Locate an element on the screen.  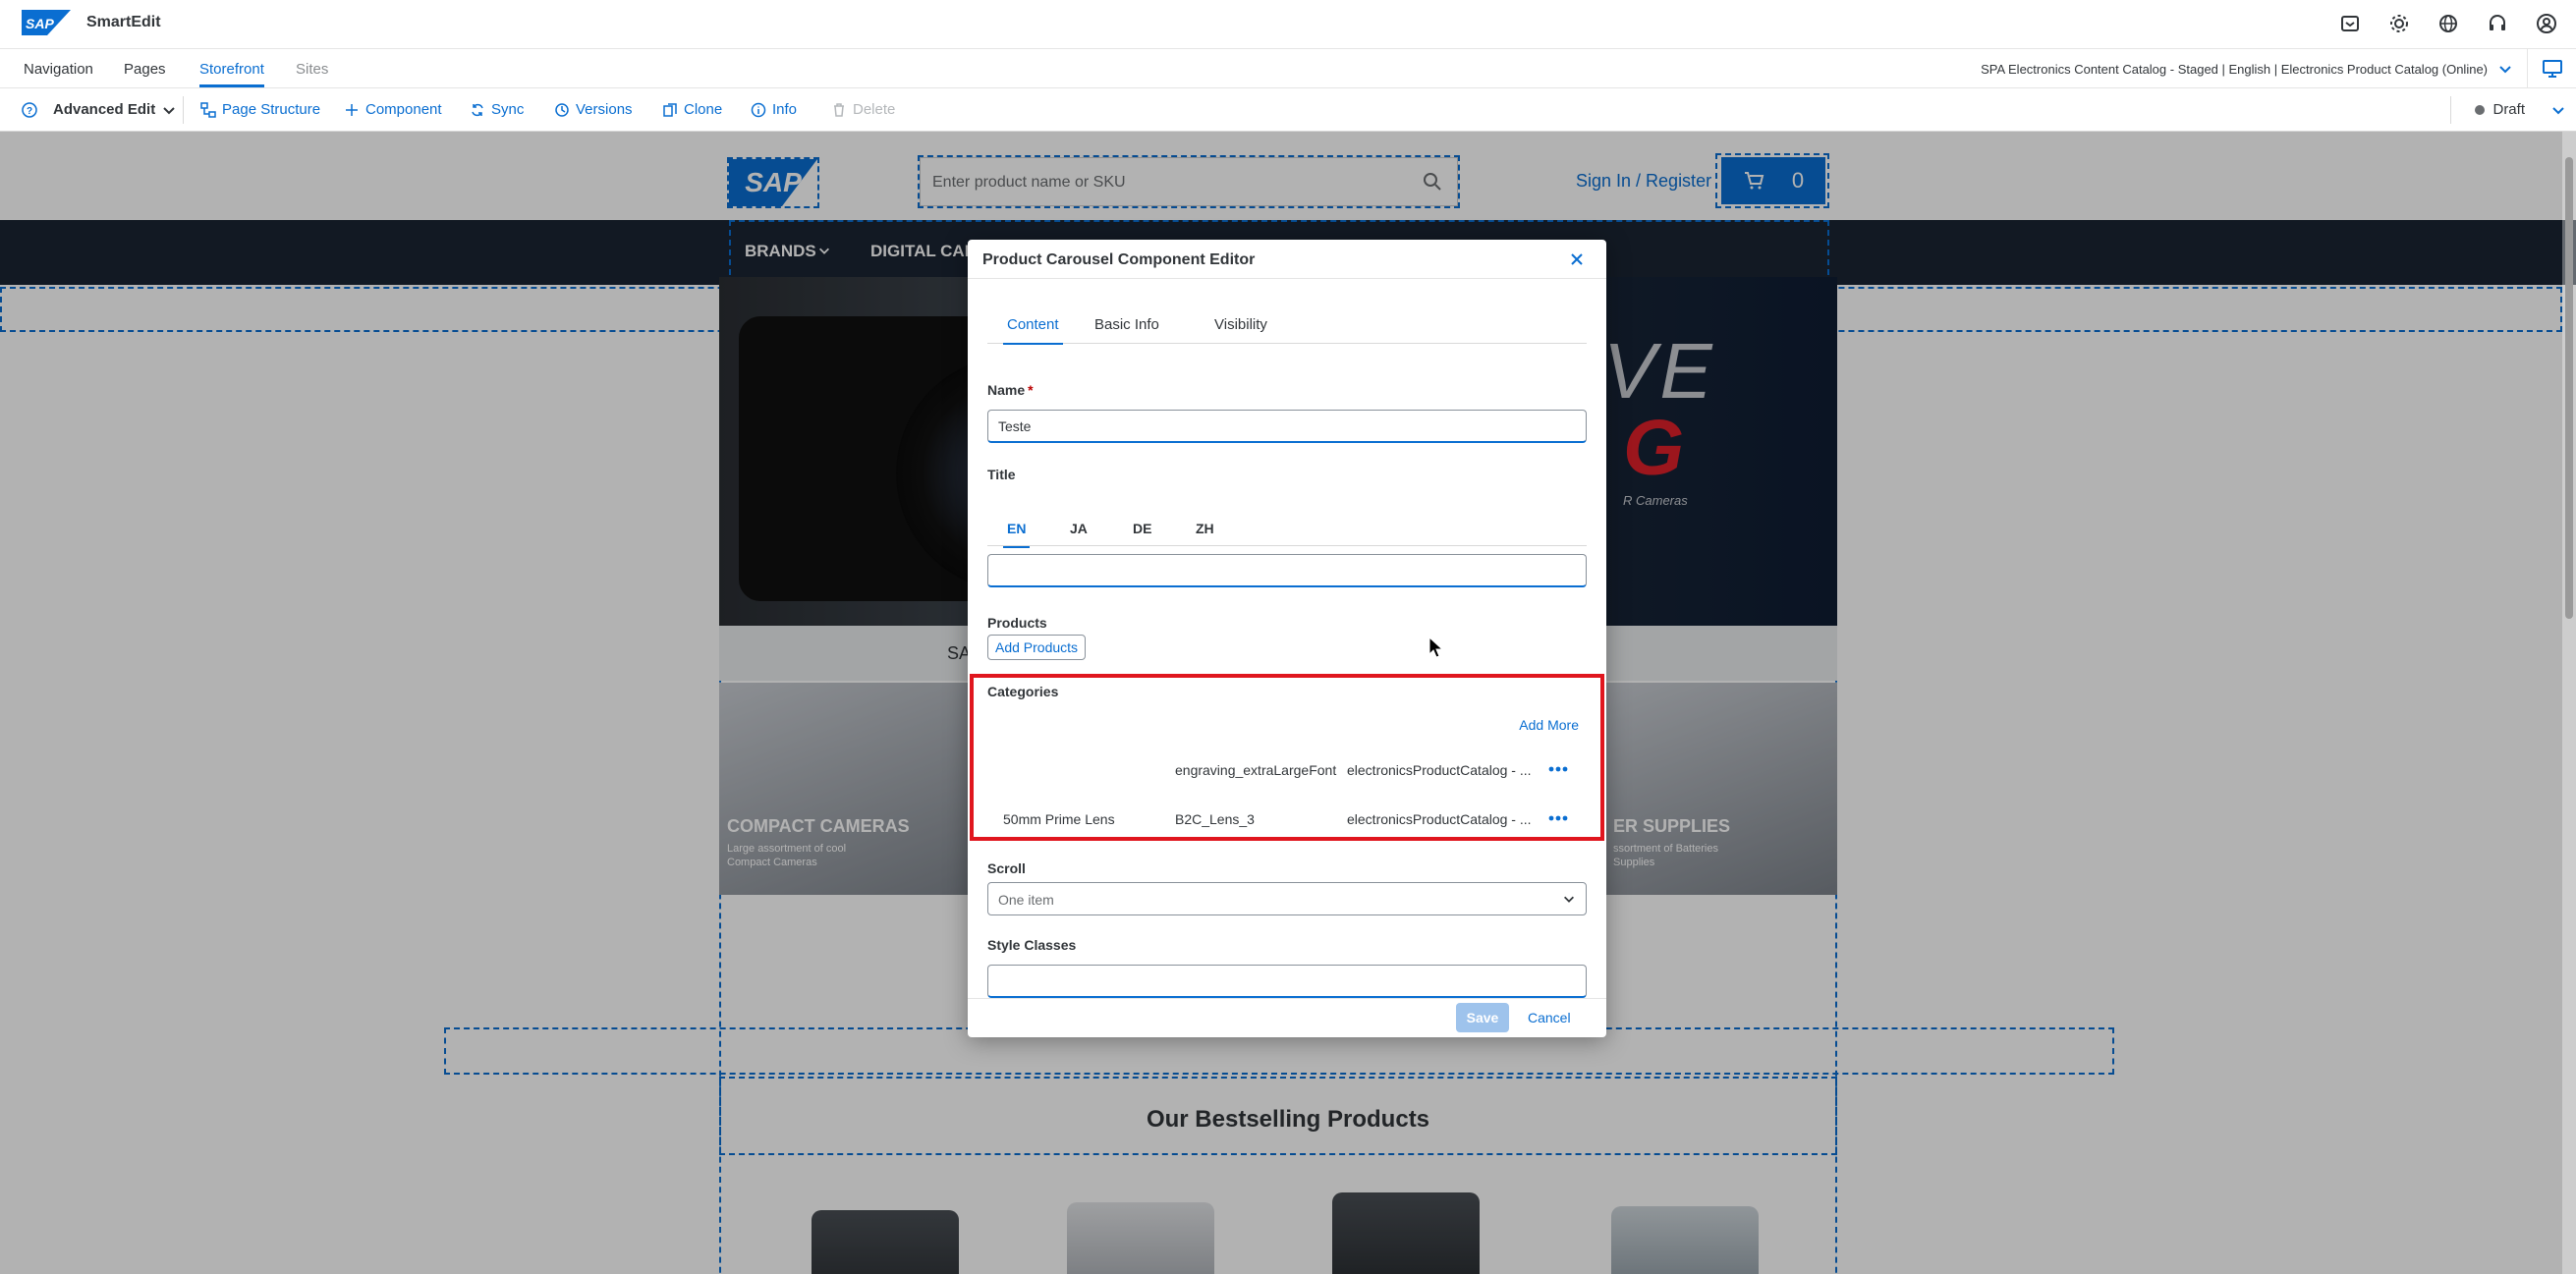
sync-button: Sync is located at coordinates (497, 109).